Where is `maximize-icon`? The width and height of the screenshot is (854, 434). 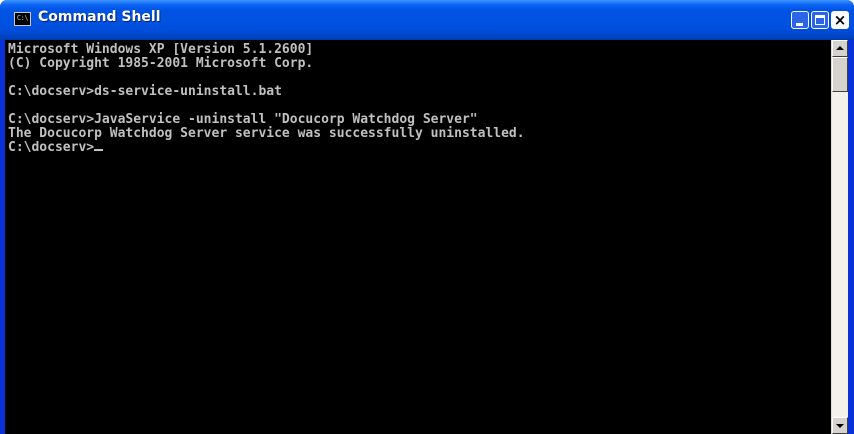 maximize-icon is located at coordinates (820, 20).